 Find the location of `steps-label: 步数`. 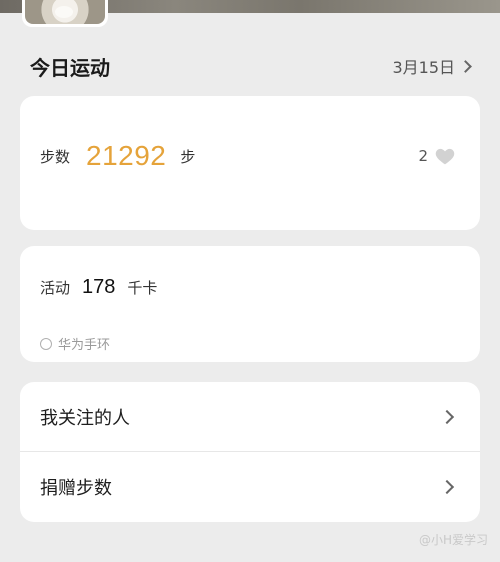

steps-label: 步数 is located at coordinates (55, 156).